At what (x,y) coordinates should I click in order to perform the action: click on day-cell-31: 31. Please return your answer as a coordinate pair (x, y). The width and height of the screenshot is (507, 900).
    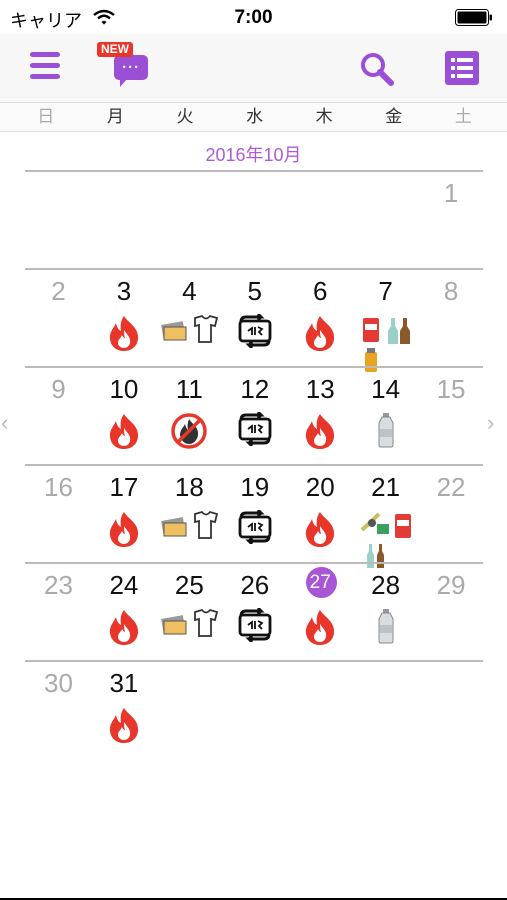
    Looking at the image, I should click on (123, 710).